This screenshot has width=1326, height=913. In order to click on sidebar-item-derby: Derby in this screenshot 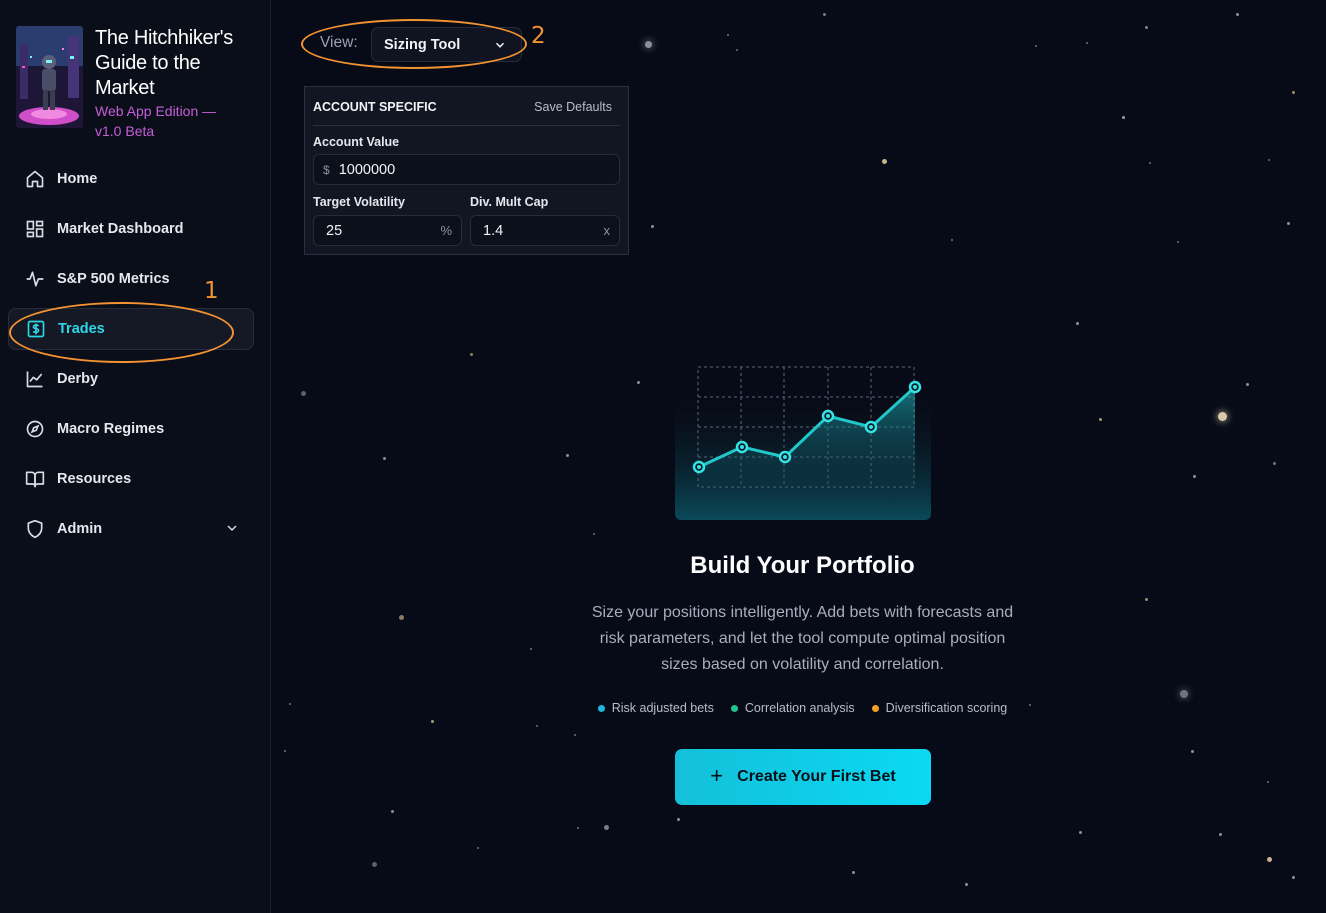, I will do `click(131, 379)`.